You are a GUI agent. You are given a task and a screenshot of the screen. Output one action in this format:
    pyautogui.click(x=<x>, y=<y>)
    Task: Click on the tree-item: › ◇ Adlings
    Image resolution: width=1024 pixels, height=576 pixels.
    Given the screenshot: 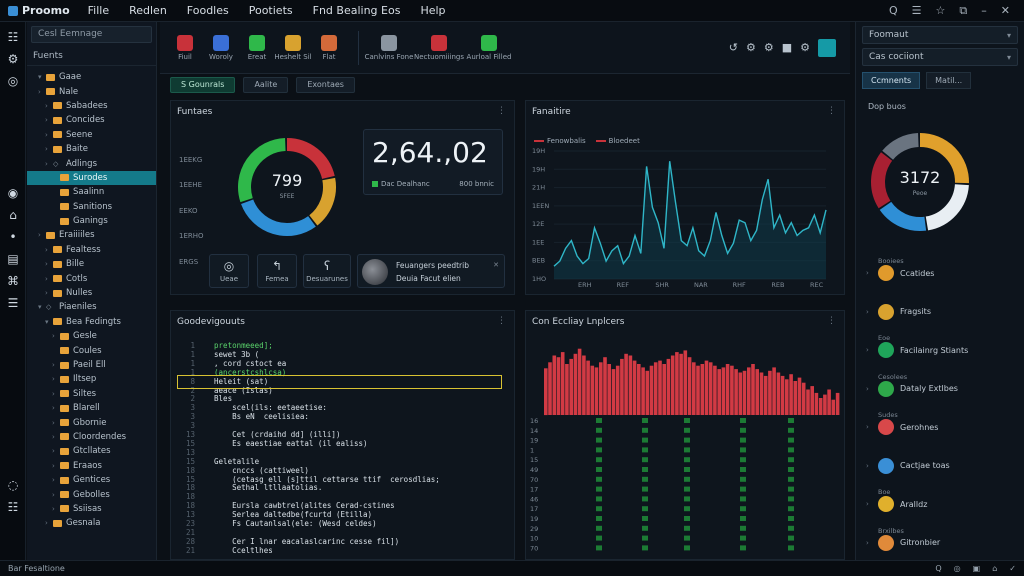 What is the action you would take?
    pyautogui.click(x=91, y=163)
    